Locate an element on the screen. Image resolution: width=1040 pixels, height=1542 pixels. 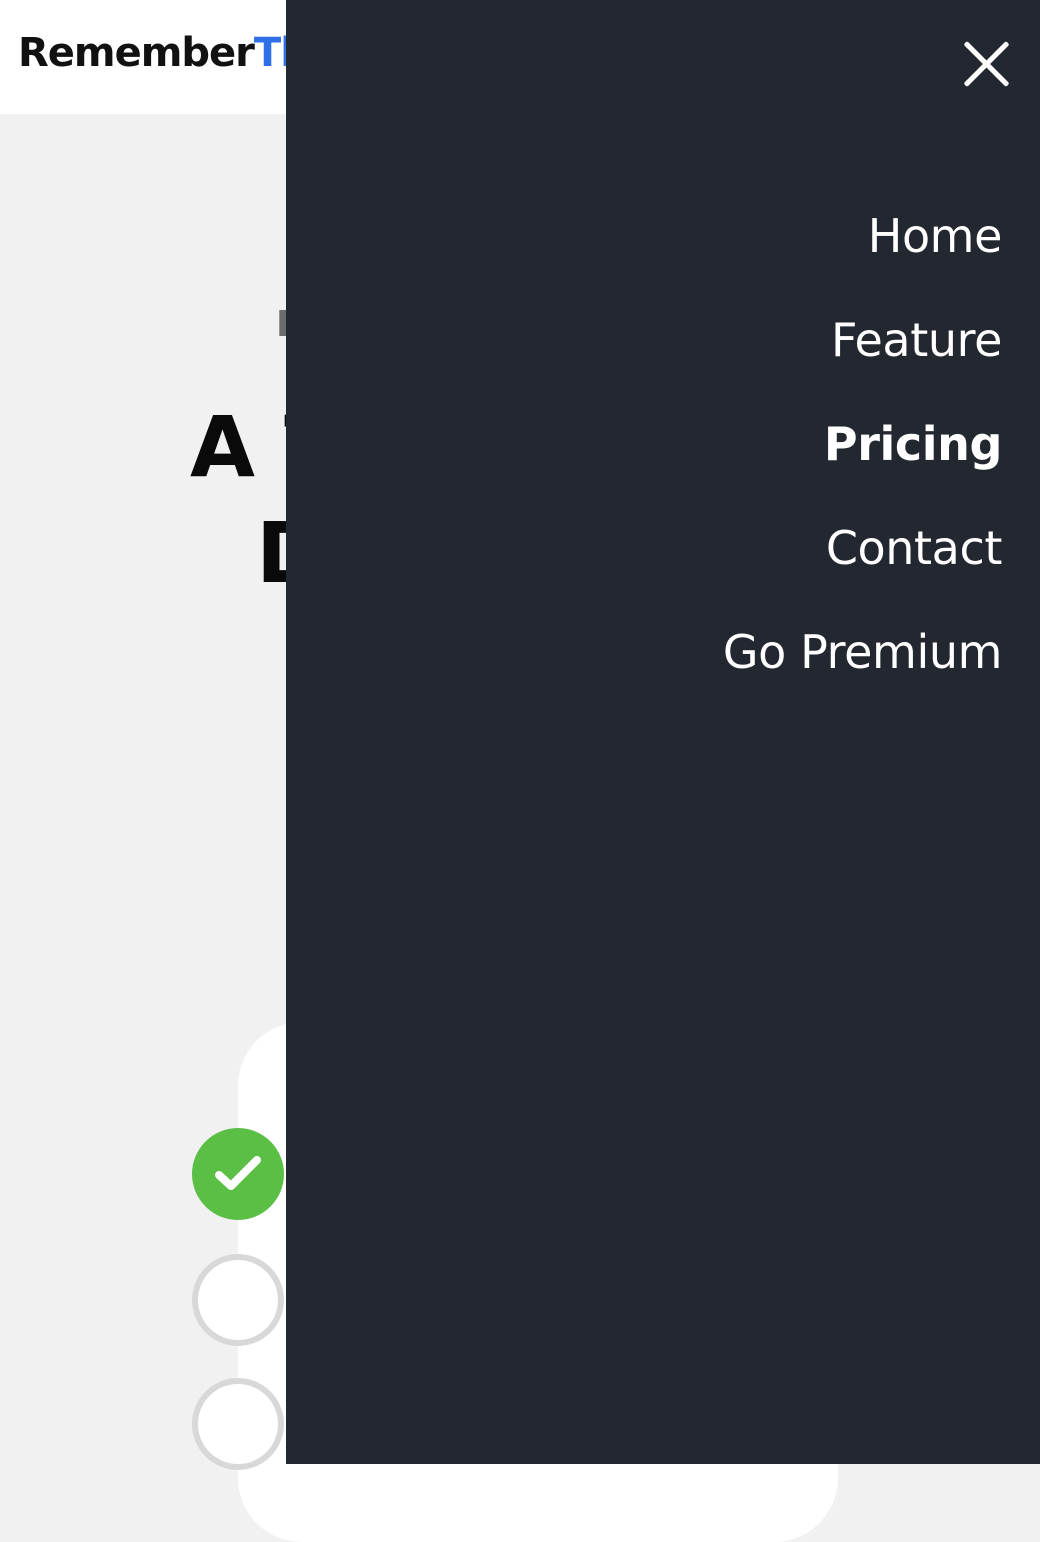
menu-item-go-premium: Go Premium is located at coordinates (644, 652).